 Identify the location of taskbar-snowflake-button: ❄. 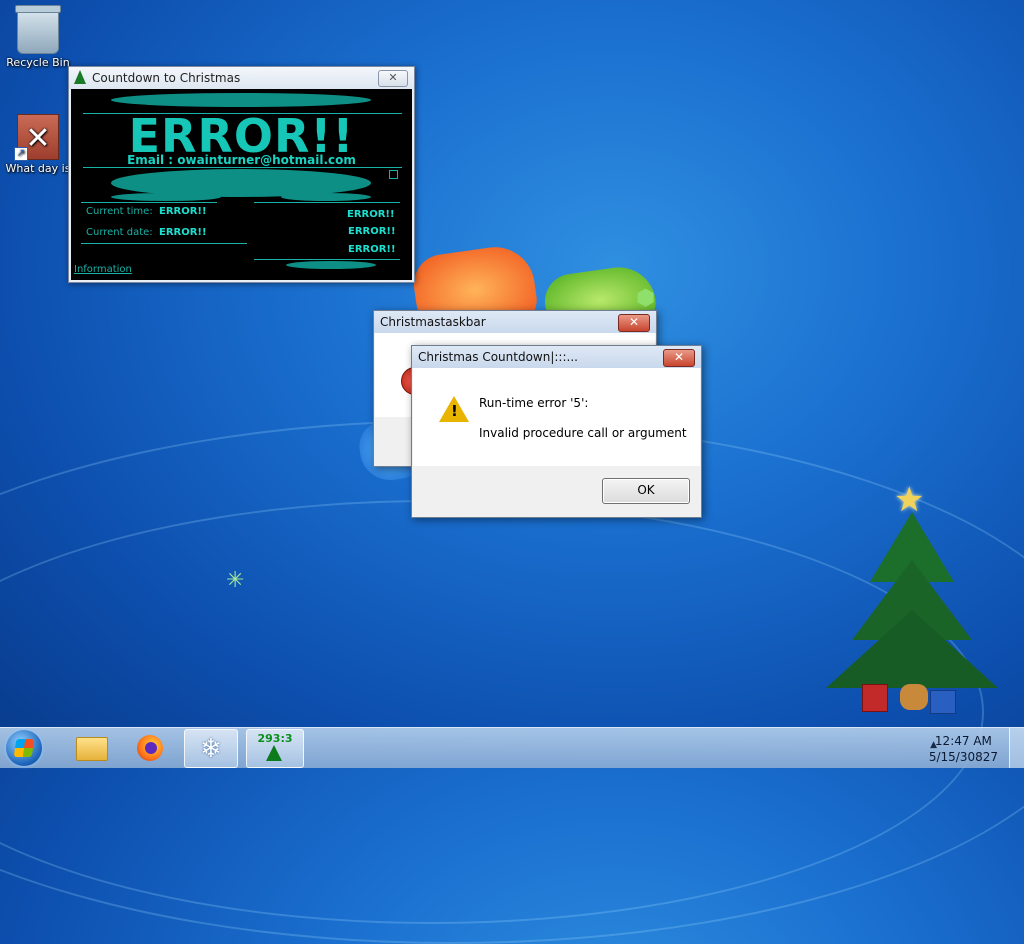
(211, 748).